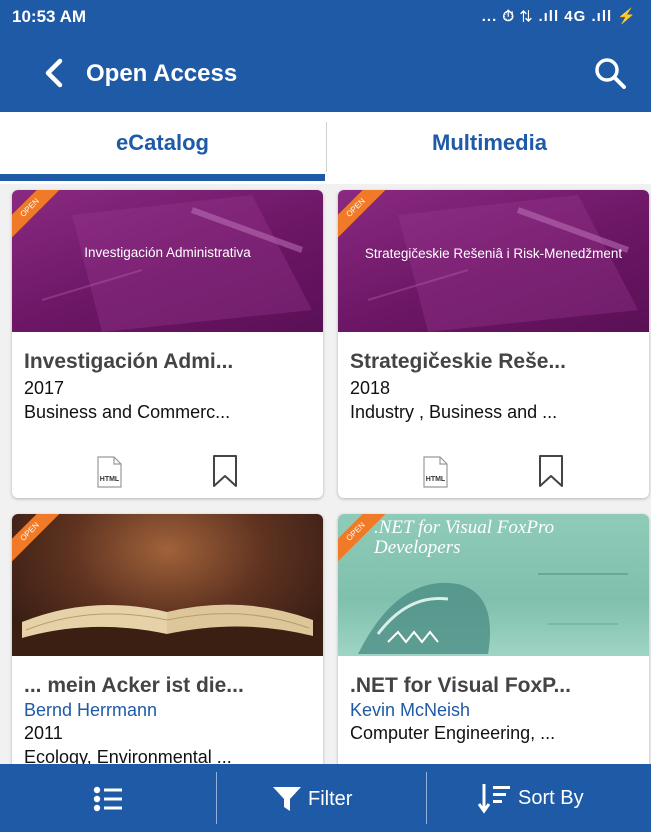  Describe the element at coordinates (167, 585) in the screenshot. I see `book-cover: OPEN` at that location.